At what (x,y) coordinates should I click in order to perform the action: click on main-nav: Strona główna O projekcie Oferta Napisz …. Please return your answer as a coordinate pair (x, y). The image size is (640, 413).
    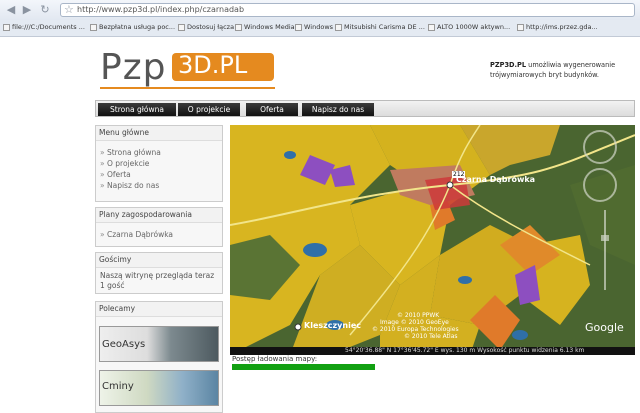
    Looking at the image, I should click on (365, 108).